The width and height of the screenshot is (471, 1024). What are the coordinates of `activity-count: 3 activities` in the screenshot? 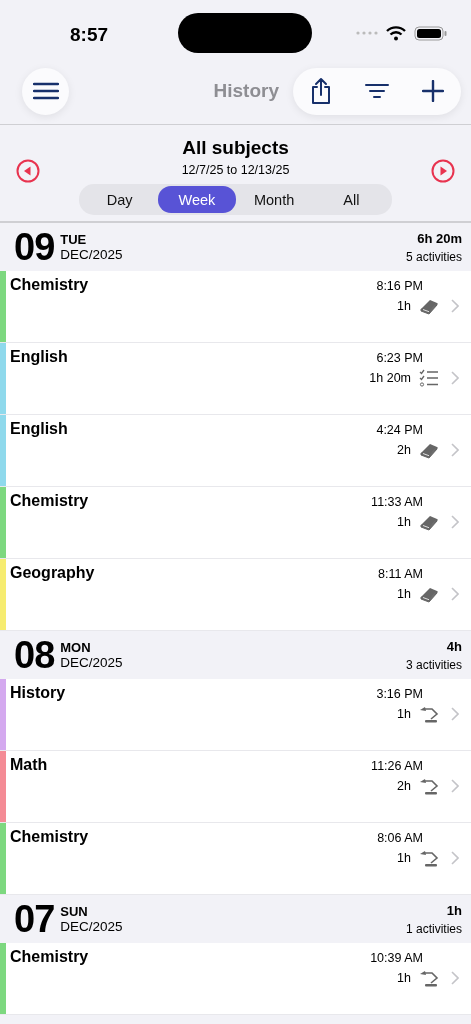 It's located at (433, 664).